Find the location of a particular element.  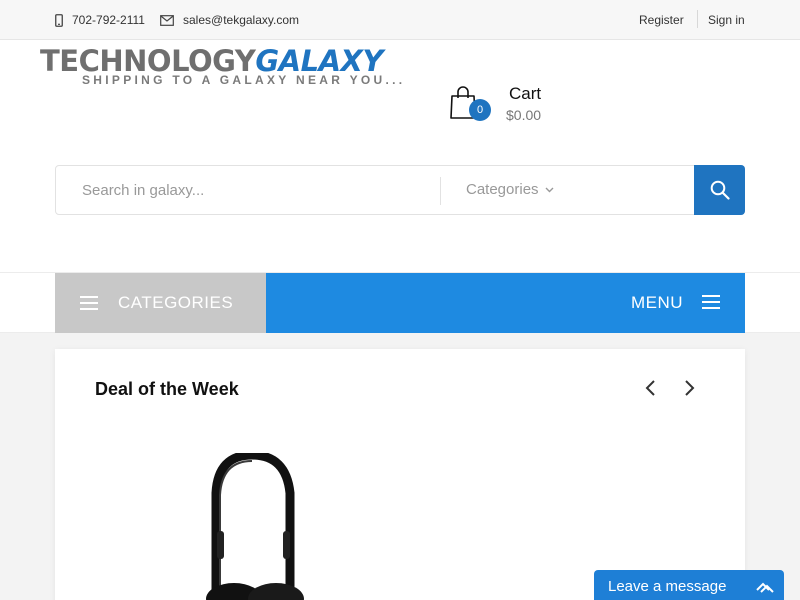

cart-label: Cart is located at coordinates (525, 94).